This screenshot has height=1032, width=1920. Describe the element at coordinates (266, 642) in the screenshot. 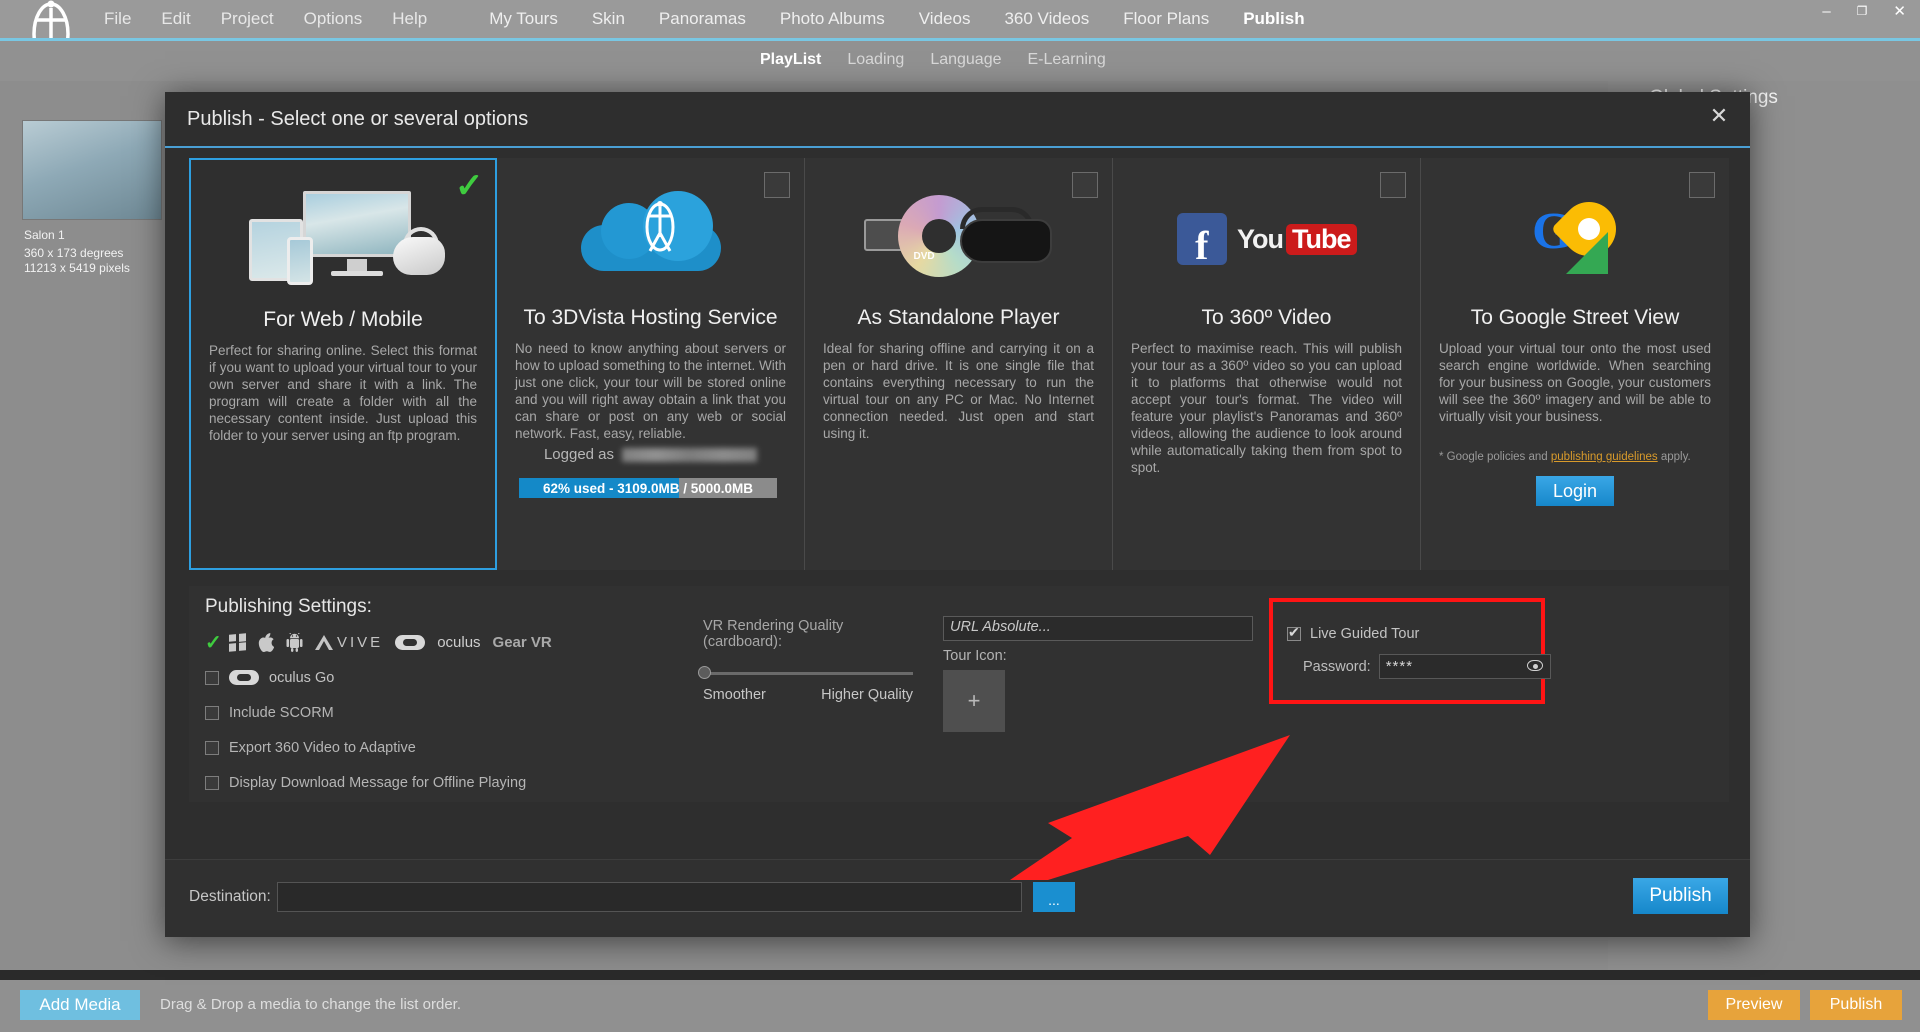

I see `apple-icon` at that location.